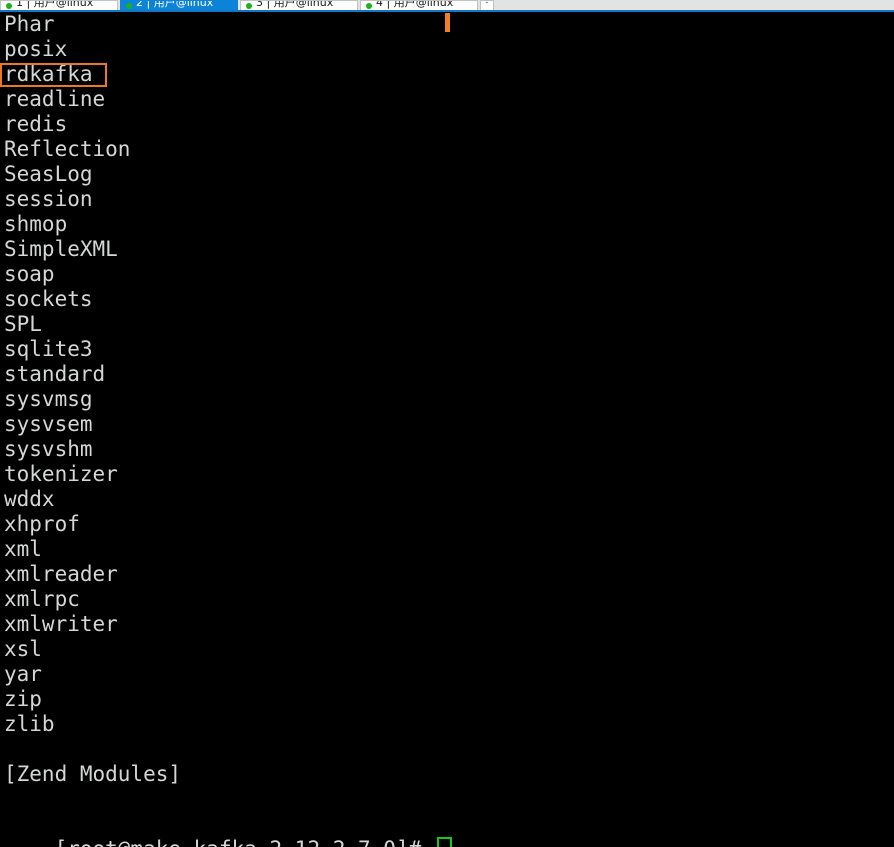  What do you see at coordinates (29, 499) in the screenshot?
I see `terminal-line-text: wddx` at bounding box center [29, 499].